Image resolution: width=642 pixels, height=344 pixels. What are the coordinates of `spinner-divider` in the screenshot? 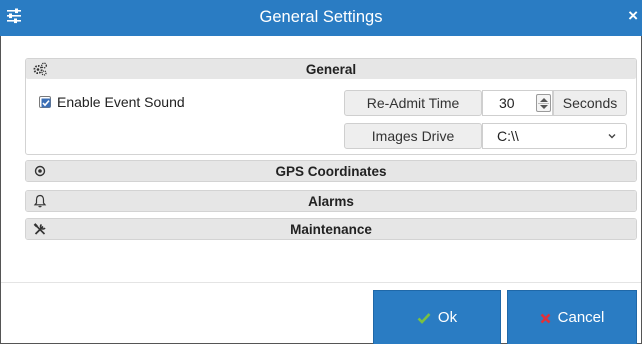 It's located at (543, 103).